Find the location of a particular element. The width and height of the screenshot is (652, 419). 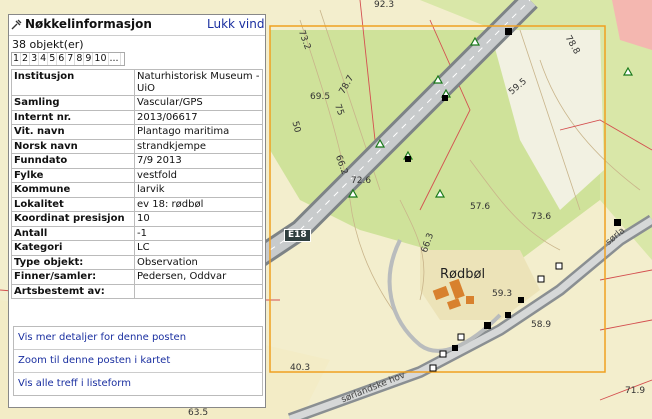

page-link: 1 is located at coordinates (17, 59).